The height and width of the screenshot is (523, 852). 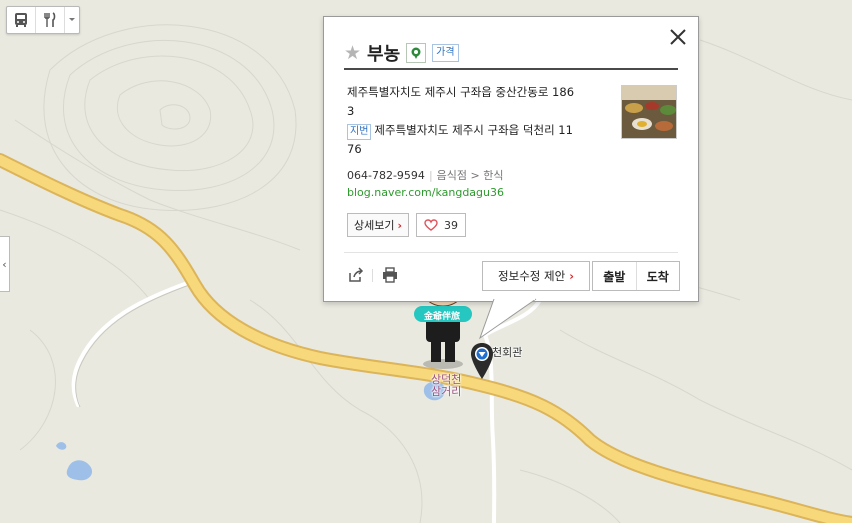 I want to click on chevron-left-icon: ‹, so click(x=4, y=264).